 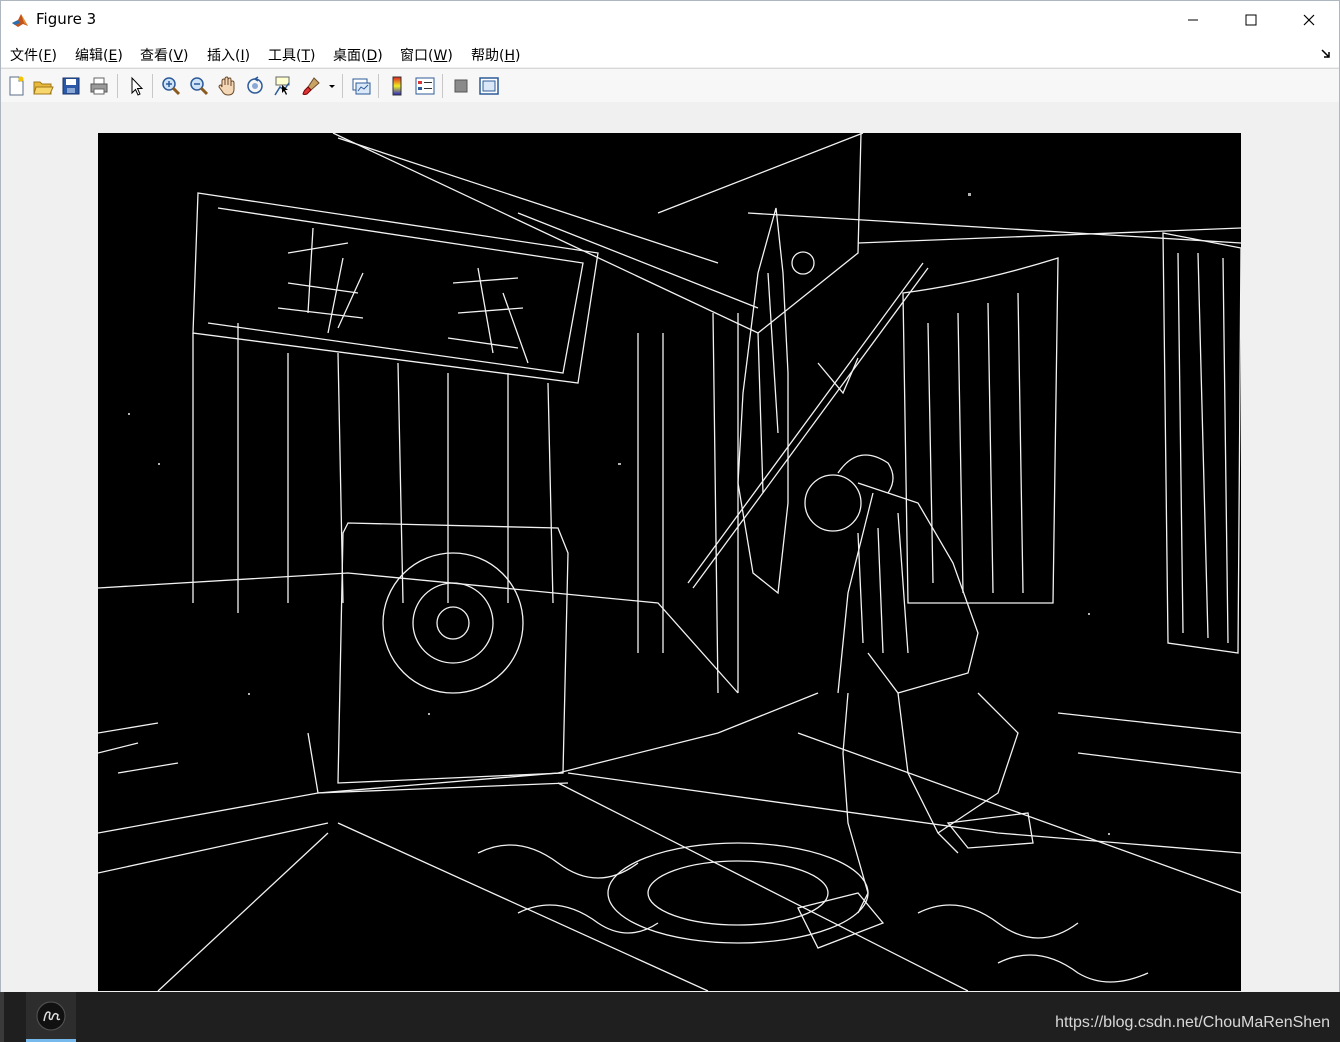 I want to click on pan-hand-icon, so click(x=226, y=86).